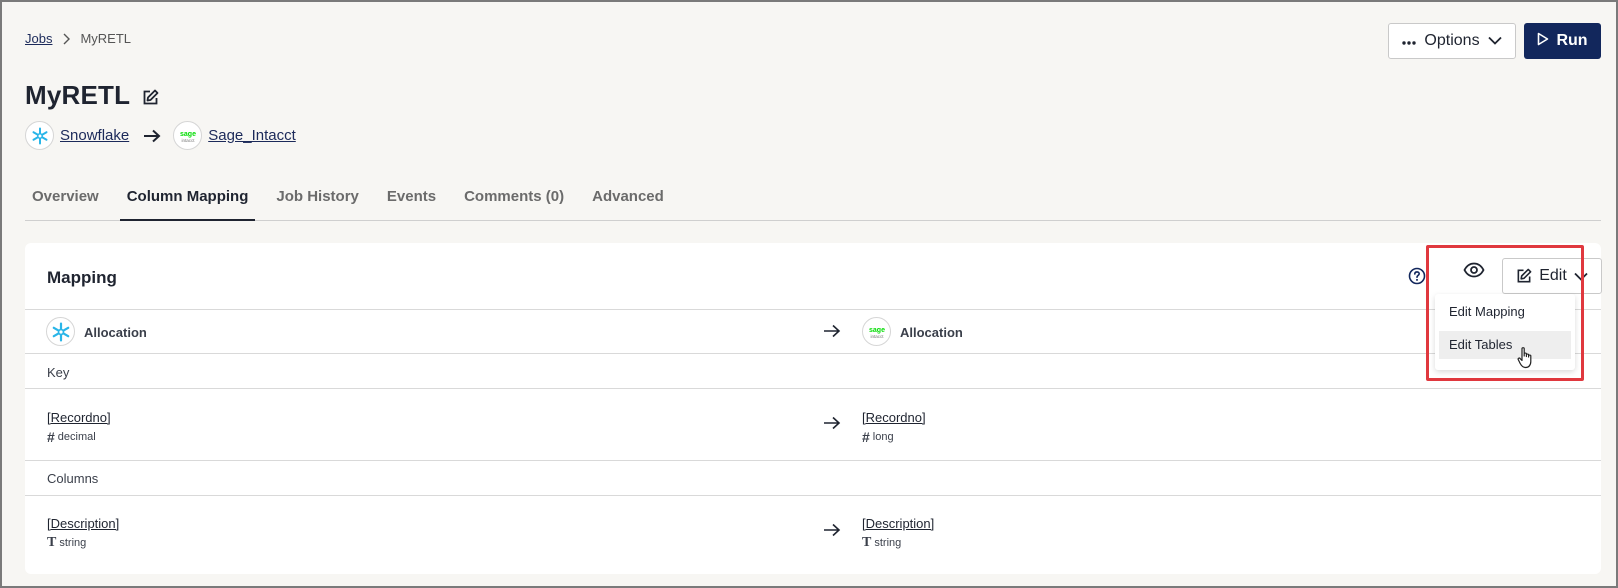 The image size is (1618, 588). I want to click on destination-column-type-label: long, so click(883, 437).